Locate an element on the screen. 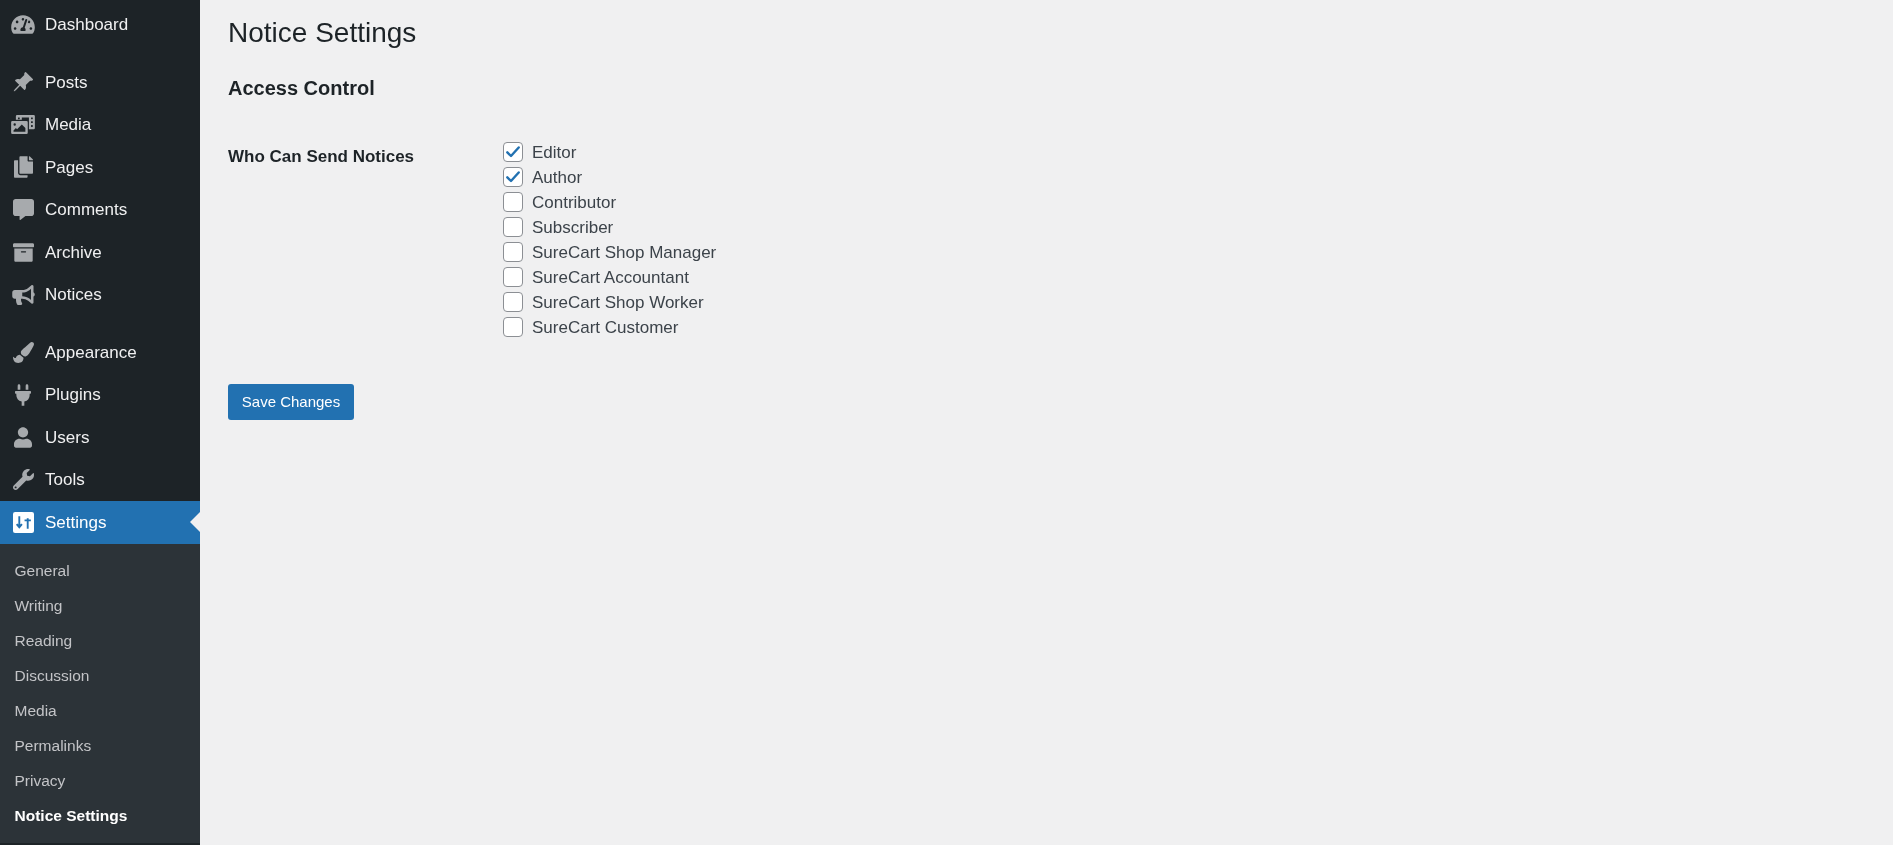 Image resolution: width=1893 pixels, height=845 pixels. archive-box-icon is located at coordinates (23, 252).